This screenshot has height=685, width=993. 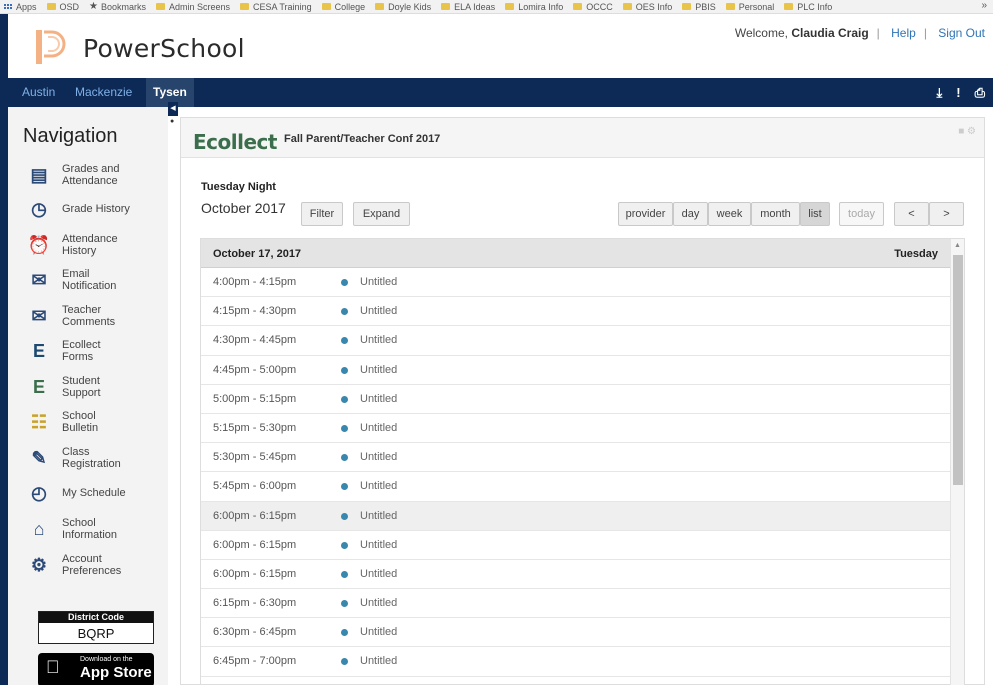 I want to click on apps-grid-icon, so click(x=8, y=6).